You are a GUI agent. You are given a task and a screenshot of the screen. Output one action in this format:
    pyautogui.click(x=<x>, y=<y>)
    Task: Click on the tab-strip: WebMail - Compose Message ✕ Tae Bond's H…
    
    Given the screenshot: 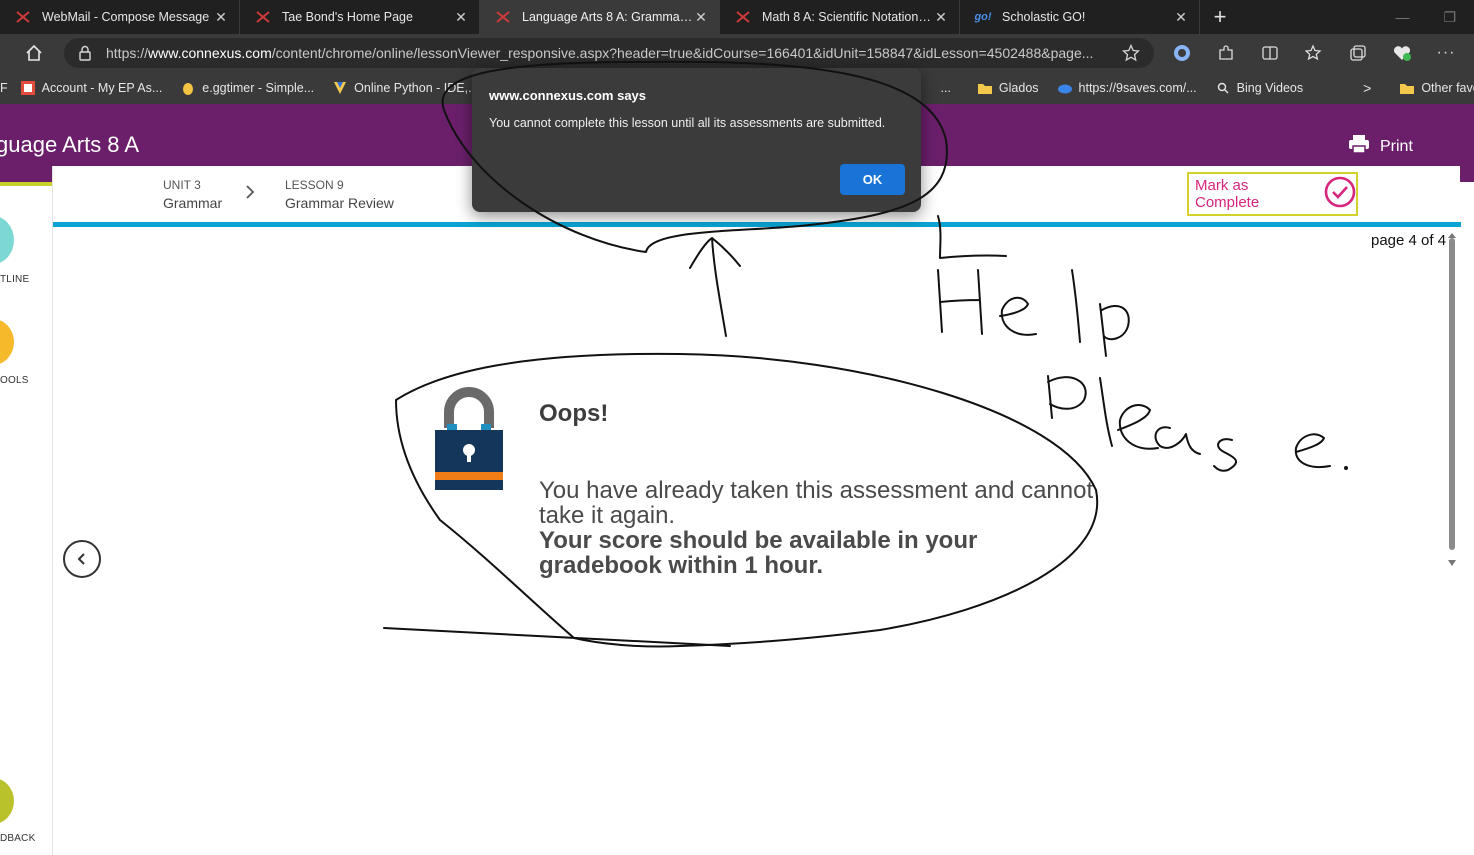 What is the action you would take?
    pyautogui.click(x=737, y=17)
    